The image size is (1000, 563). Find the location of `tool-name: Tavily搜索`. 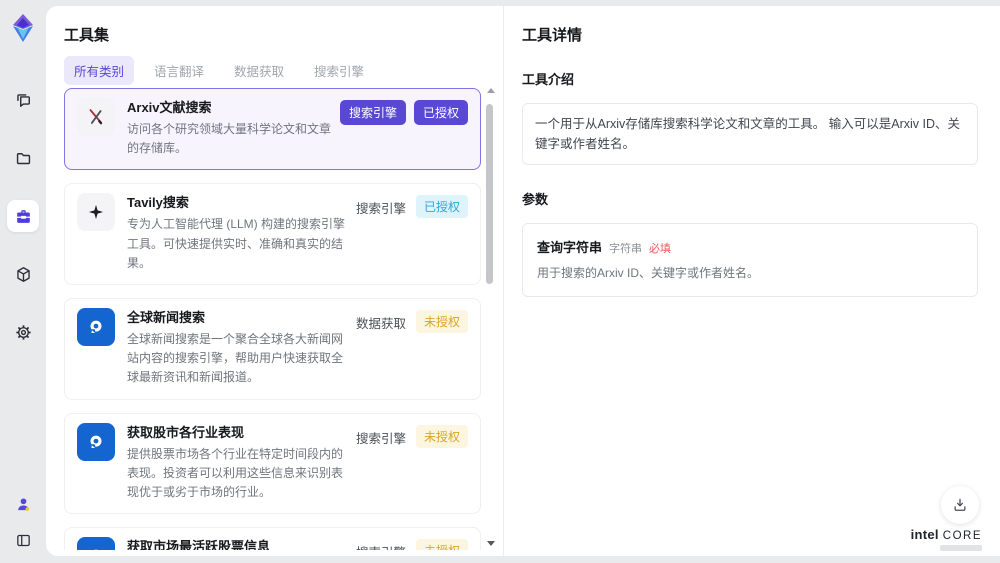

tool-name: Tavily搜索 is located at coordinates (158, 203).